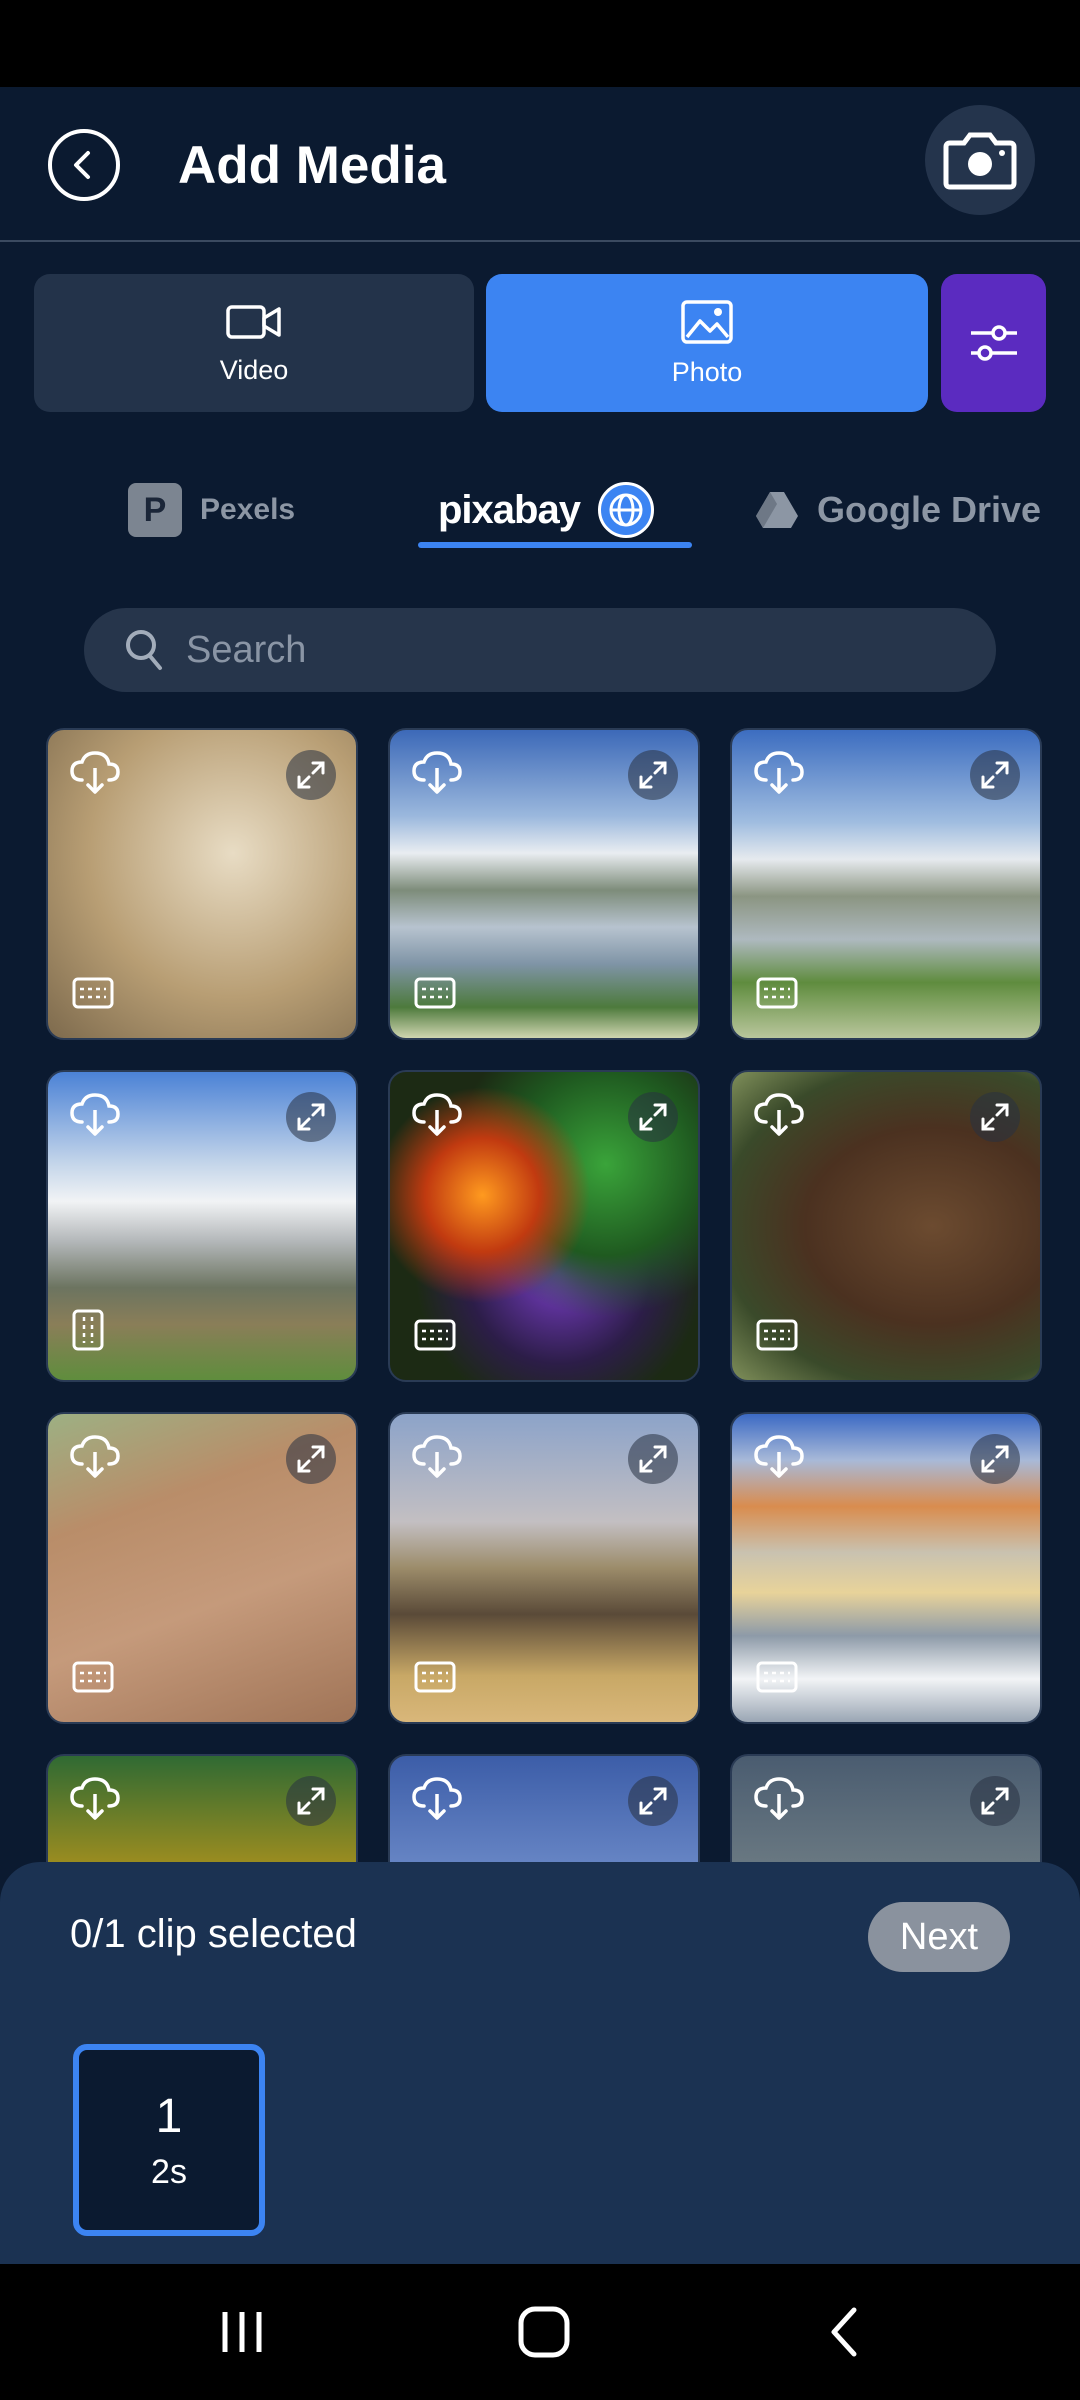  I want to click on recent-apps-icon, so click(242, 2332).